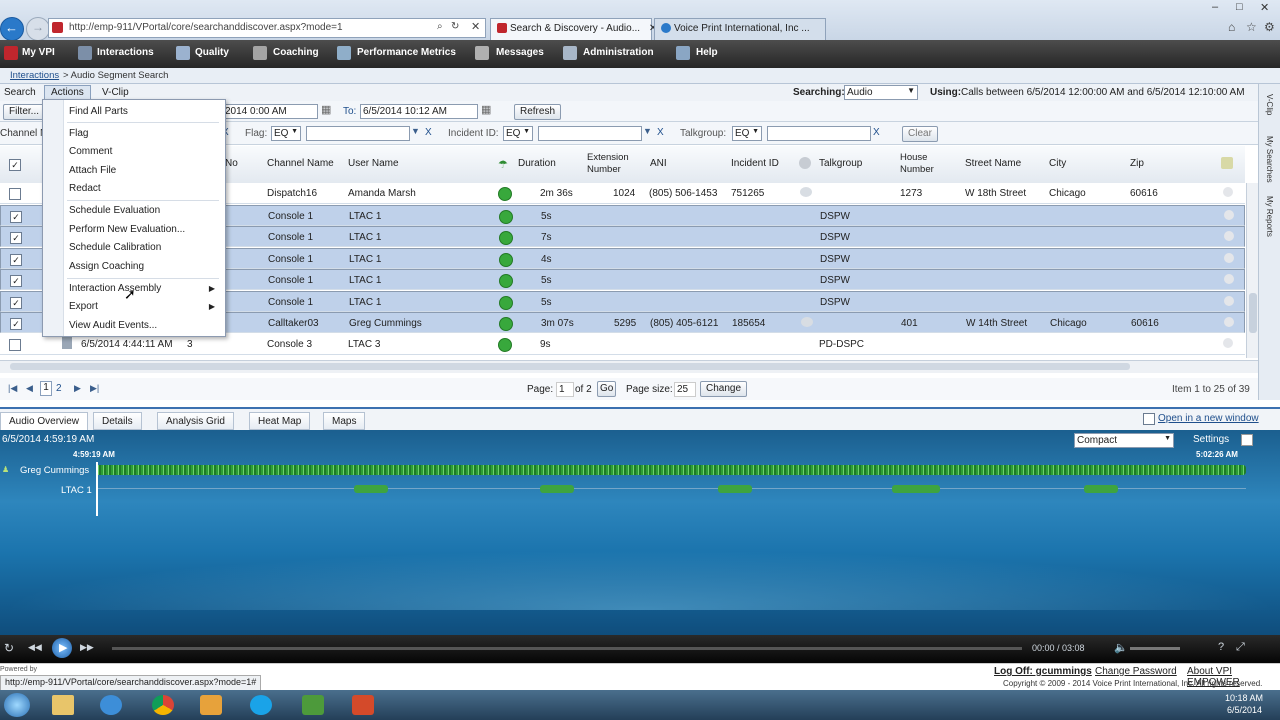  What do you see at coordinates (115, 92) in the screenshot?
I see `vclip-menu: V-Clip` at bounding box center [115, 92].